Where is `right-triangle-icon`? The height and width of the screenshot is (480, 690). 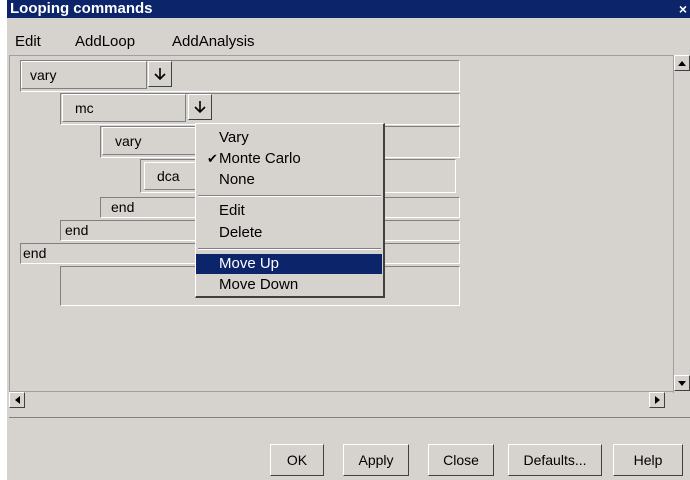
right-triangle-icon is located at coordinates (657, 400).